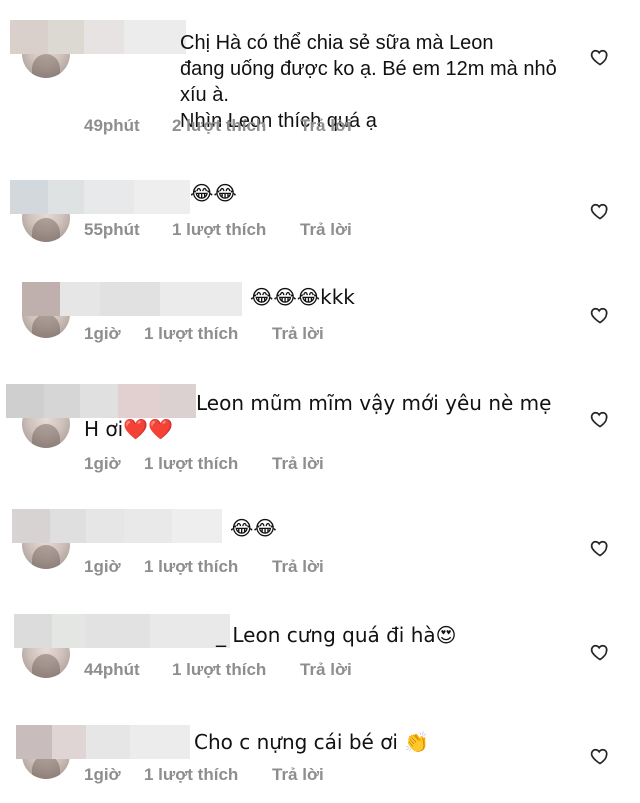  What do you see at coordinates (112, 229) in the screenshot?
I see `comment-time: 55phút` at bounding box center [112, 229].